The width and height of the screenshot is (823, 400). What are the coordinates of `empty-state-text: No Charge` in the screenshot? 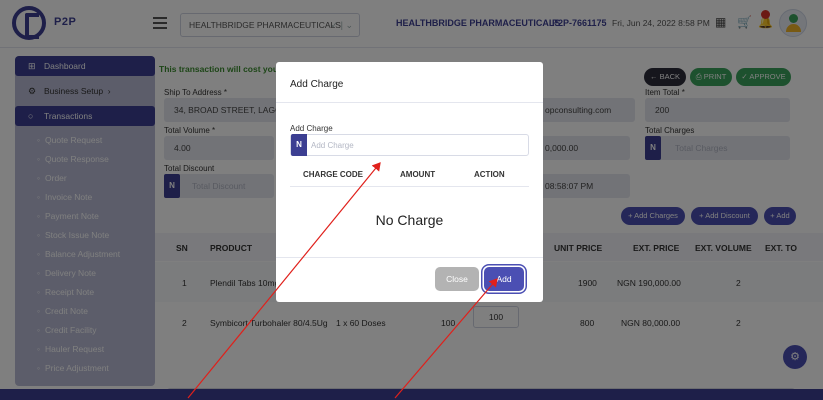 It's located at (409, 220).